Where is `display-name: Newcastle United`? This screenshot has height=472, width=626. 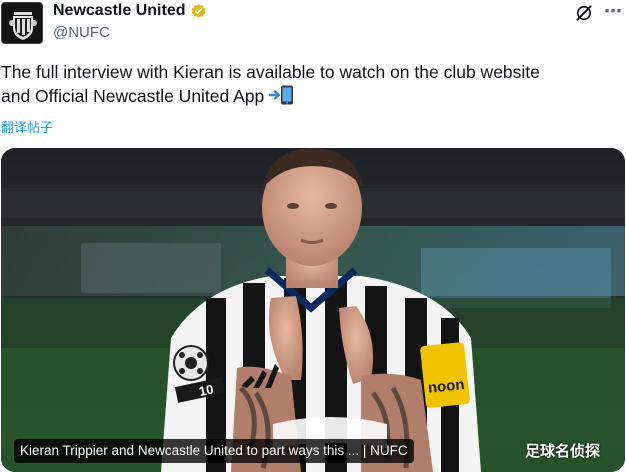
display-name: Newcastle United is located at coordinates (119, 11).